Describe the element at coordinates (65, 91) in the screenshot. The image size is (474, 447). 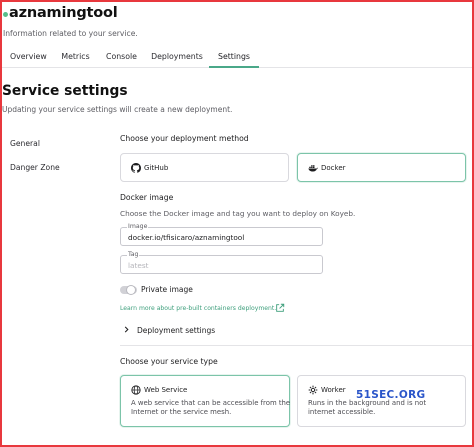
I see `page-title: Service settings` at that location.